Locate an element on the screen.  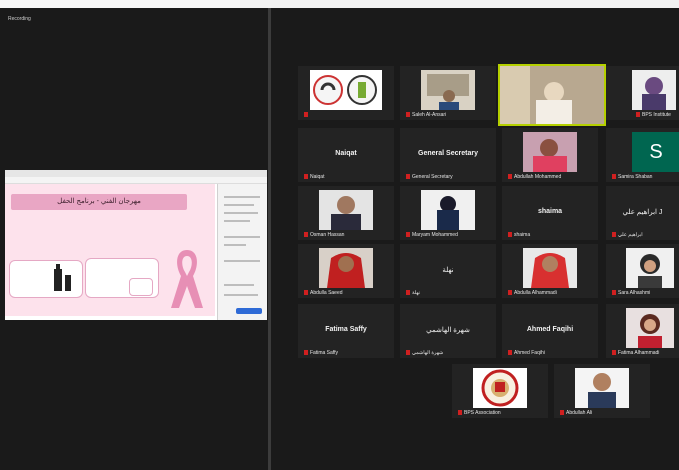
participant-tile: Abdullah Mohammed is located at coordinates (550, 155).